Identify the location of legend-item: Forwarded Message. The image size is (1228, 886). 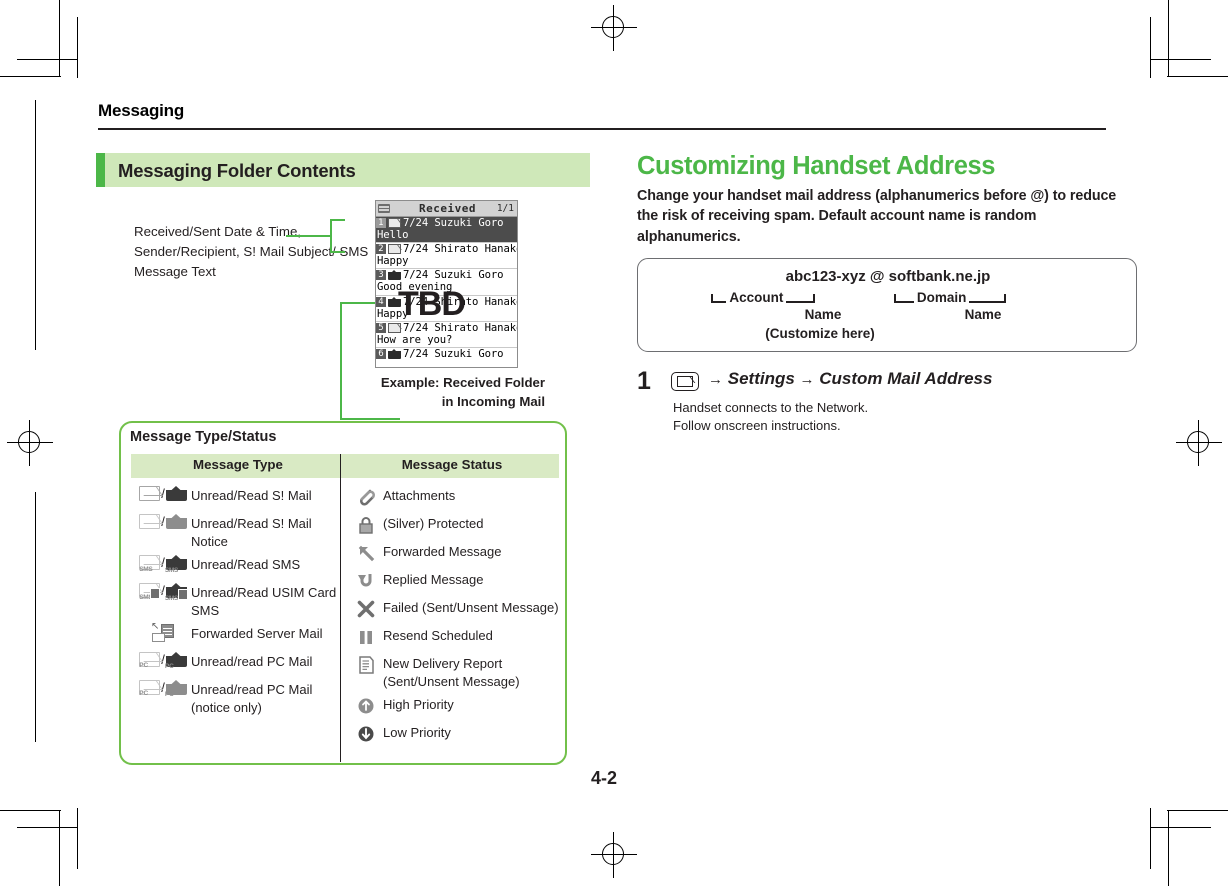
(454, 553).